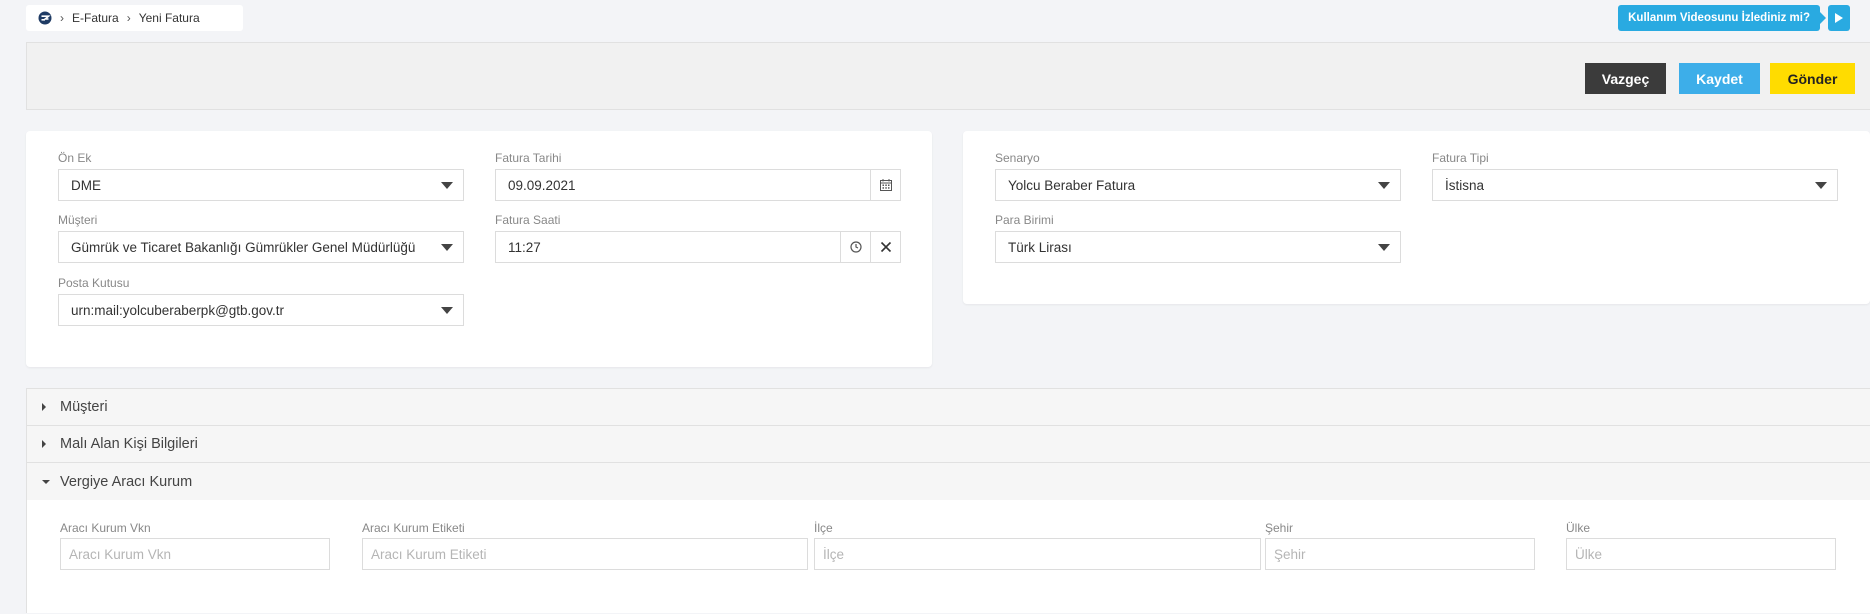  What do you see at coordinates (528, 158) in the screenshot?
I see `invoice-date-label: Fatura Tarihi` at bounding box center [528, 158].